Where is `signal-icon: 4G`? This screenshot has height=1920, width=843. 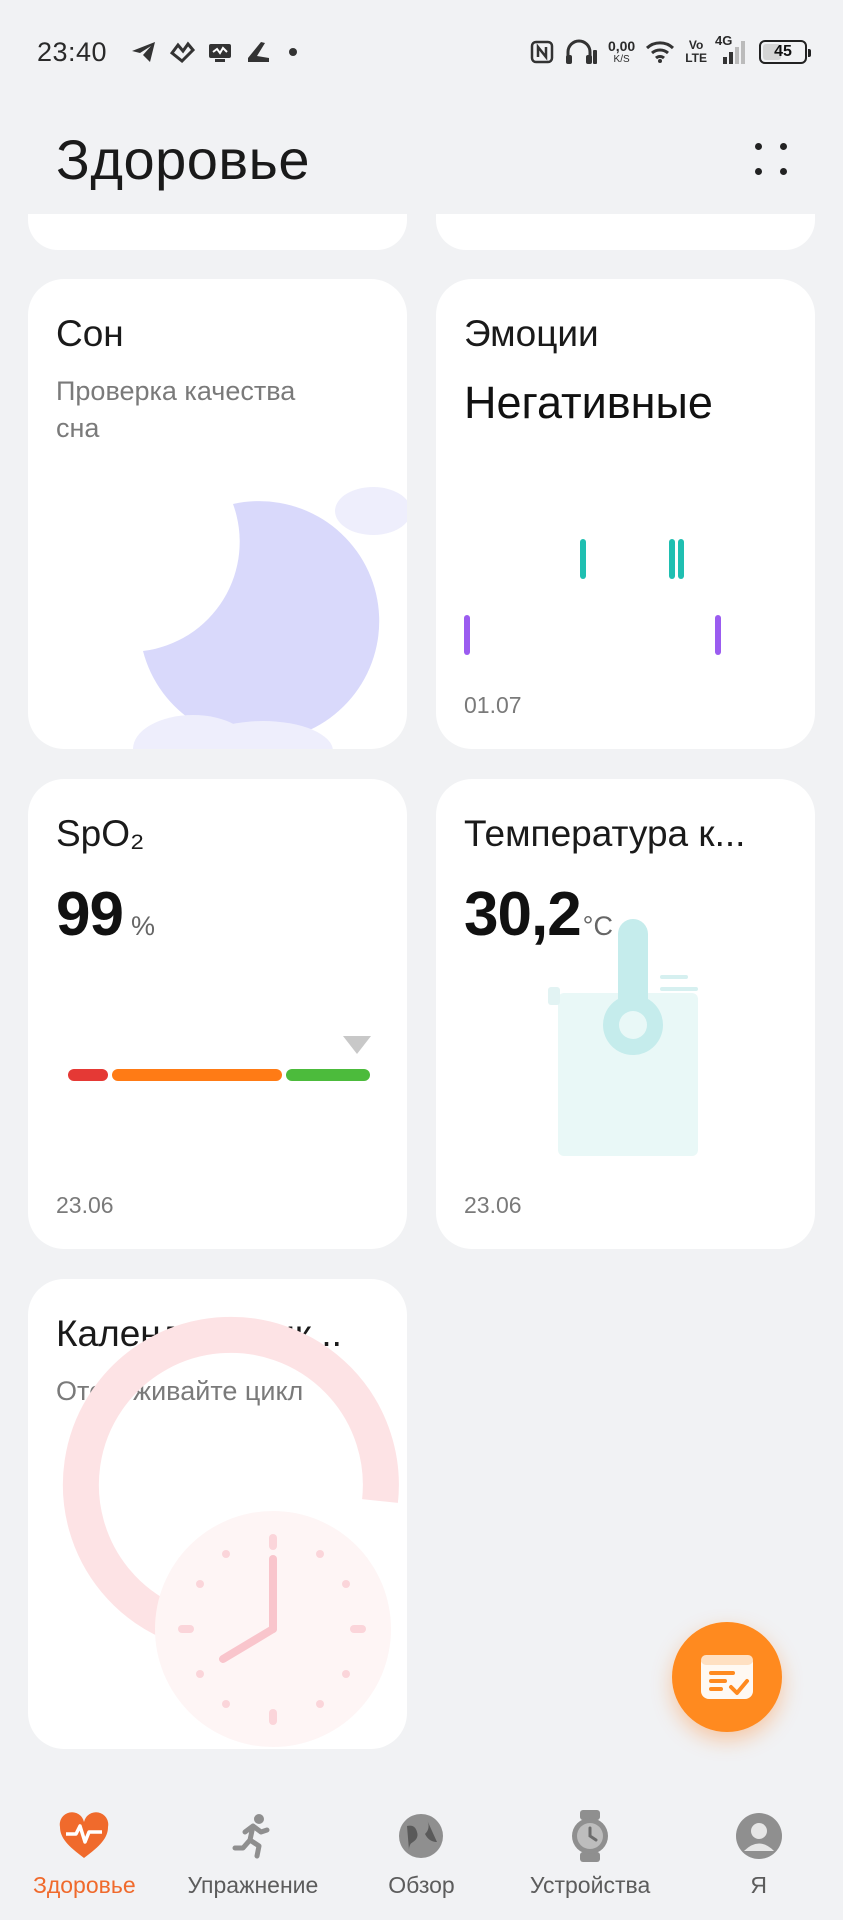 signal-icon: 4G is located at coordinates (731, 49).